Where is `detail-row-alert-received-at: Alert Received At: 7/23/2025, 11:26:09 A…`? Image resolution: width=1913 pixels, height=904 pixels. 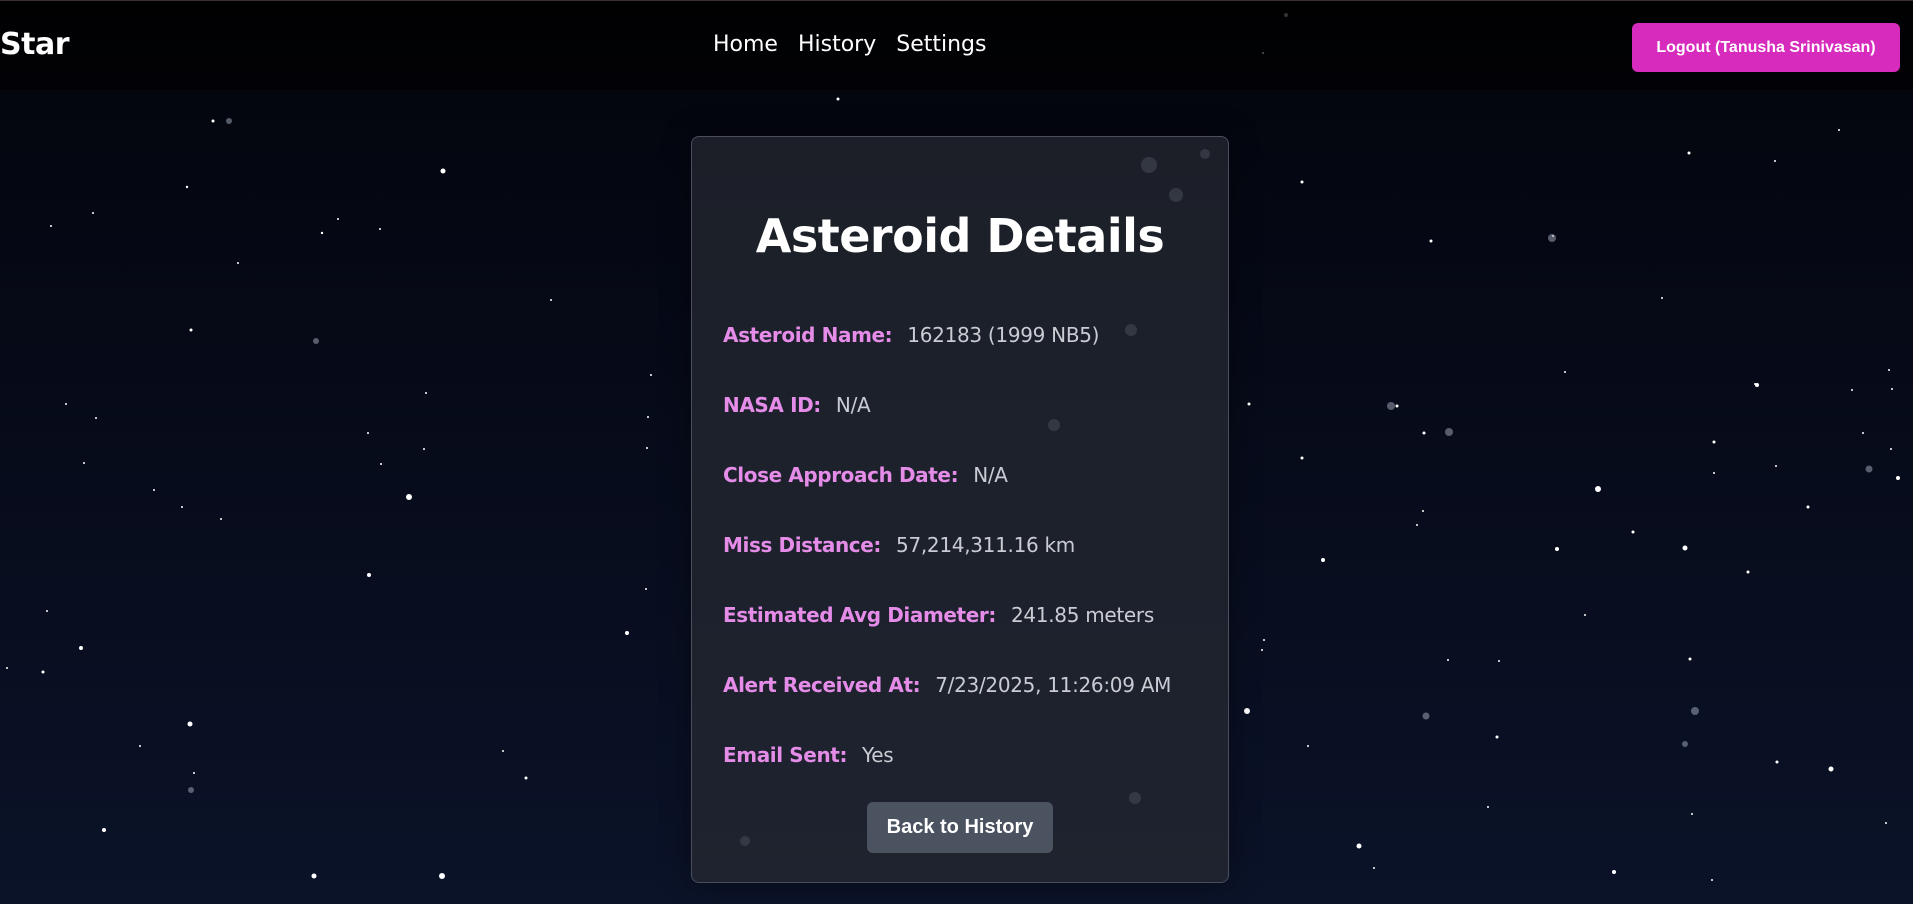 detail-row-alert-received-at: Alert Received At: 7/23/2025, 11:26:09 A… is located at coordinates (947, 685).